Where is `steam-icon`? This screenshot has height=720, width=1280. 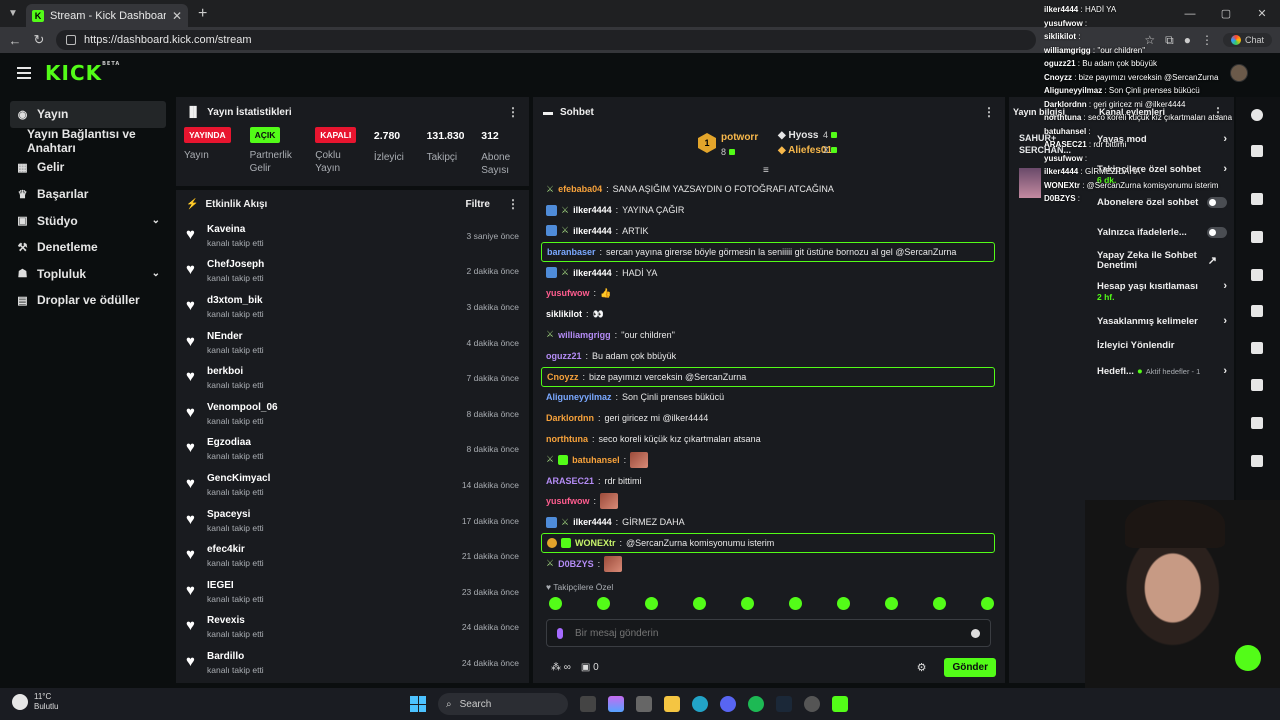
steam-icon is located at coordinates (784, 704).